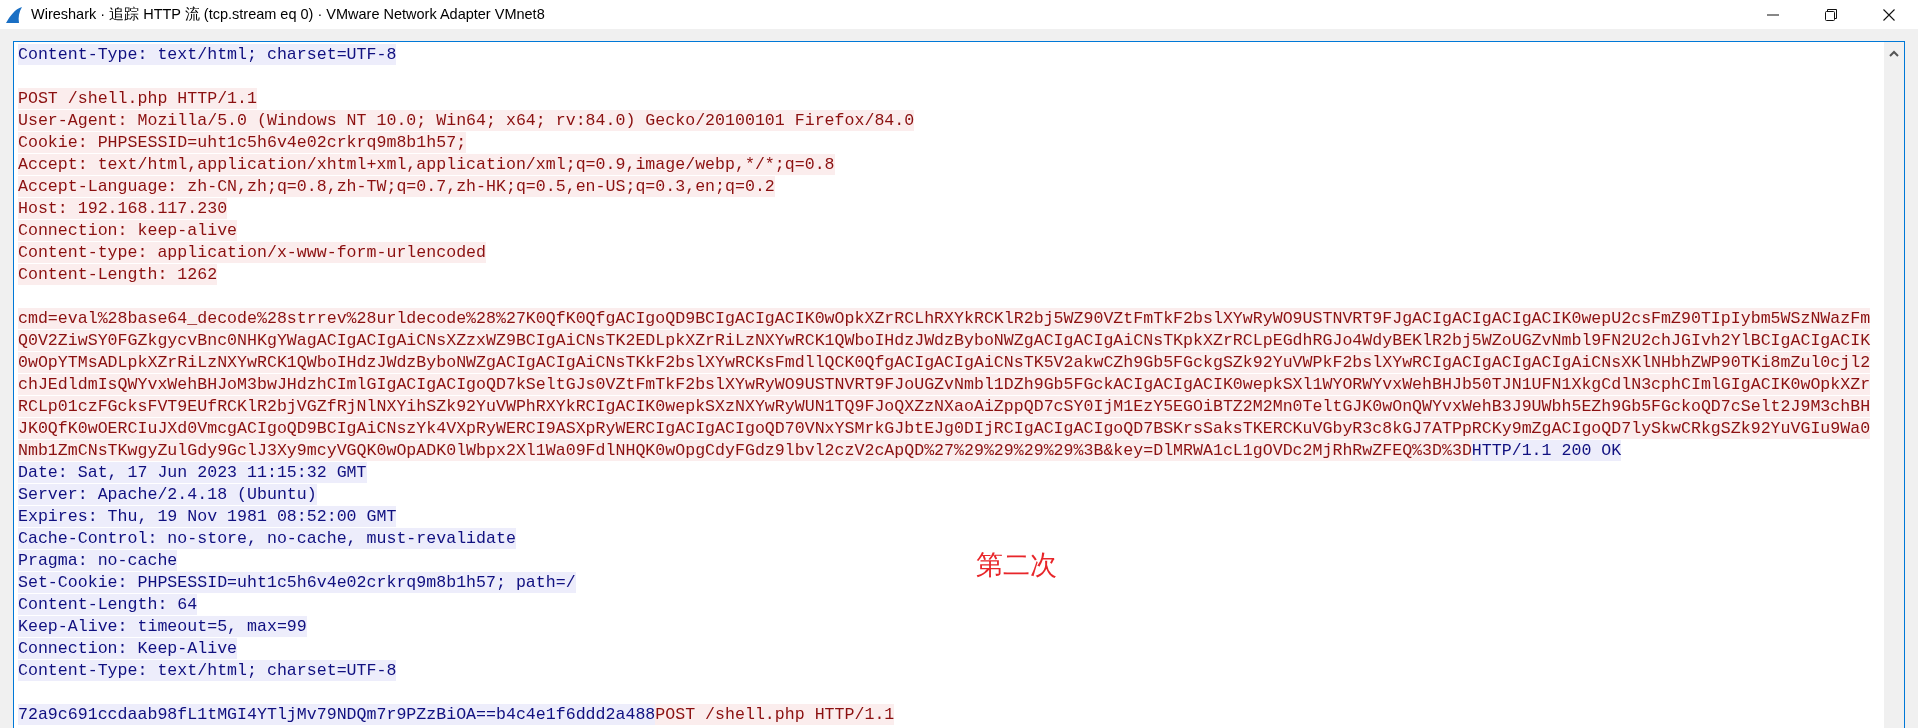 The width and height of the screenshot is (1918, 728). What do you see at coordinates (1894, 53) in the screenshot?
I see `caret-up-icon` at bounding box center [1894, 53].